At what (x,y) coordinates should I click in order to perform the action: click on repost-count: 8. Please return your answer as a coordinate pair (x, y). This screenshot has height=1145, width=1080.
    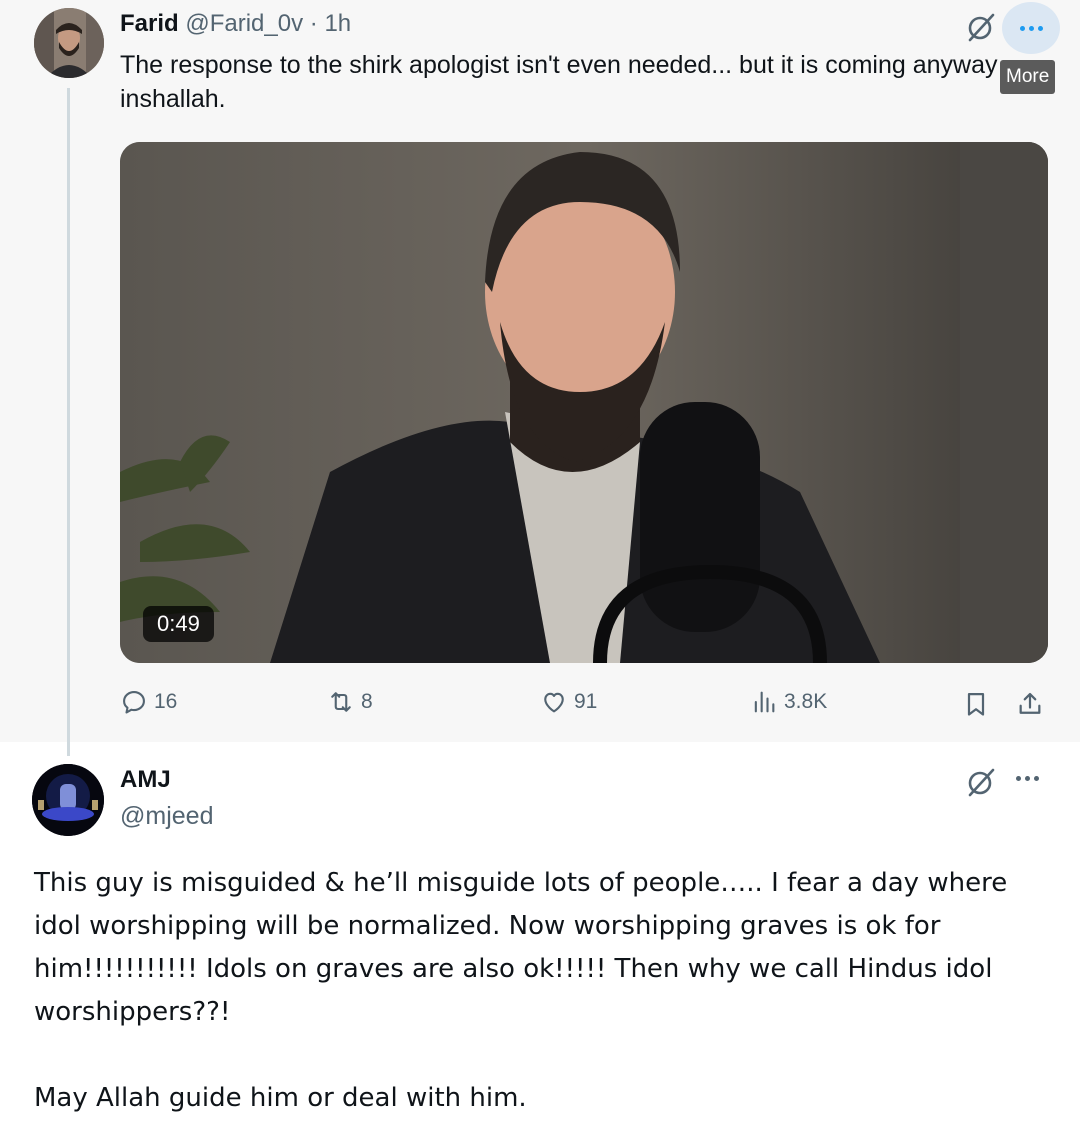
    Looking at the image, I should click on (367, 701).